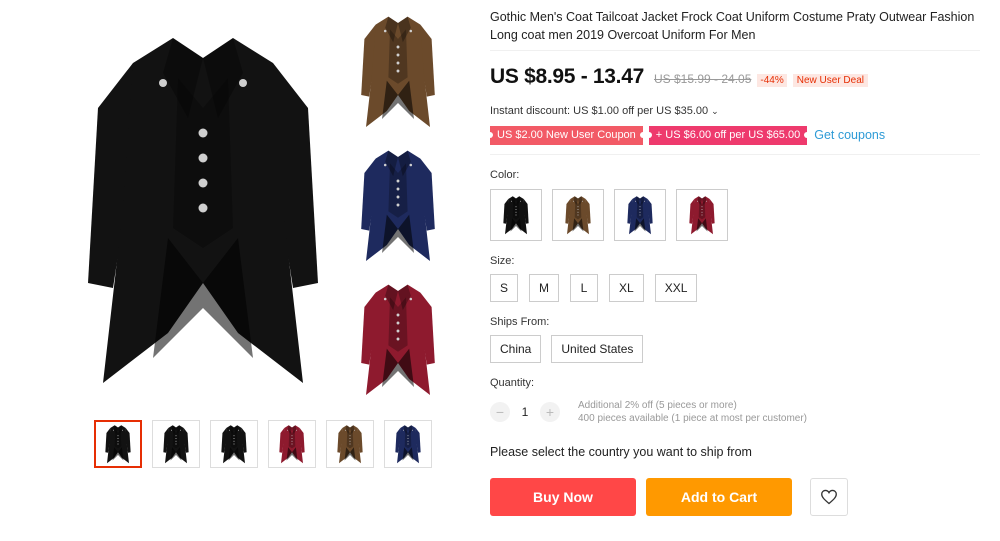  Describe the element at coordinates (550, 412) in the screenshot. I see `quantity-increase-button: +` at that location.